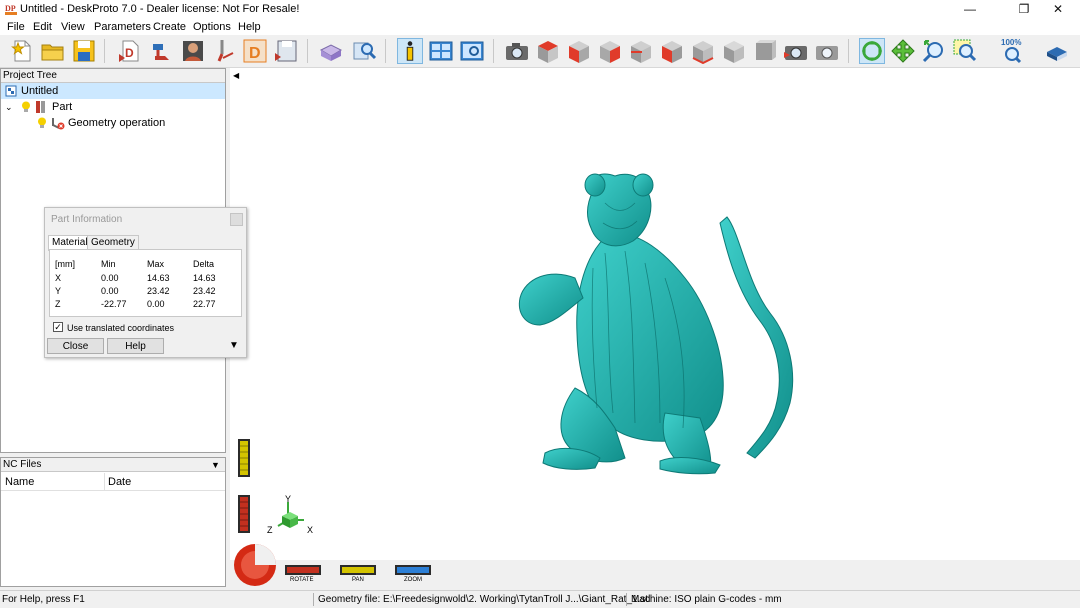 The height and width of the screenshot is (608, 1080). Describe the element at coordinates (1013, 51) in the screenshot. I see `zoom-100-button: 100%` at that location.